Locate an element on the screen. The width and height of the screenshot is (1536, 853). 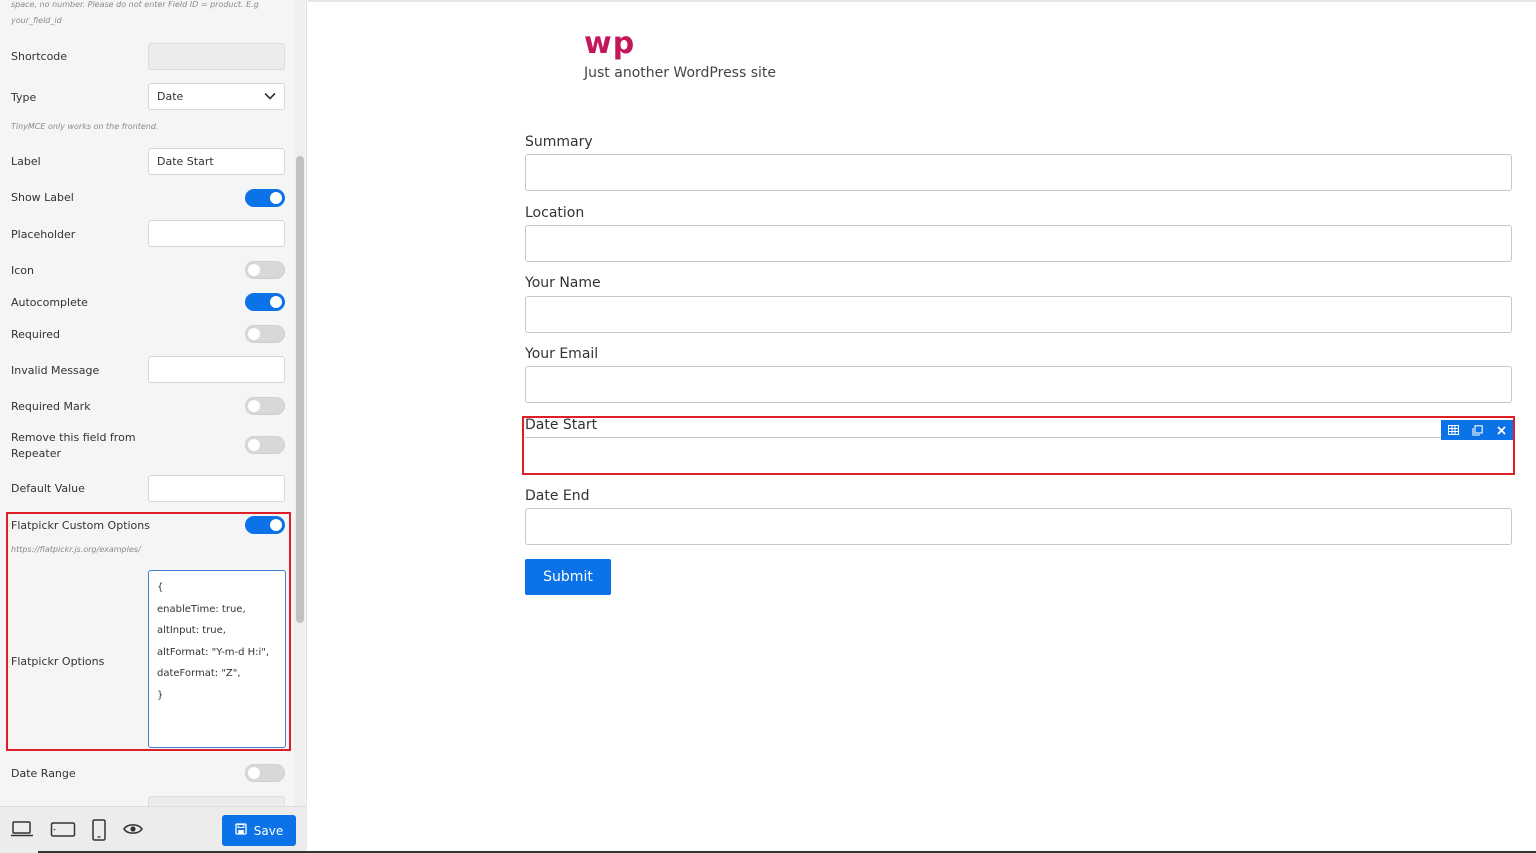
required-label: Required is located at coordinates (35, 334).